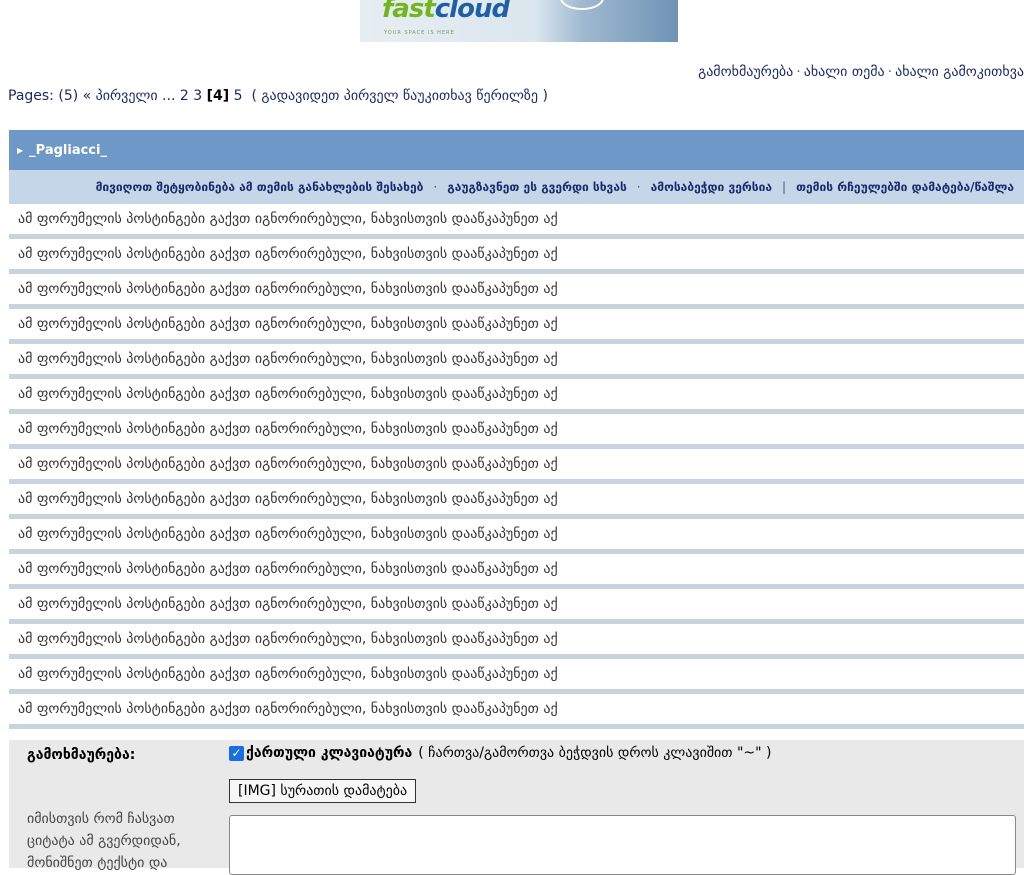  I want to click on print-version-link: ამოსაბეჭდი ვერსია, so click(711, 187).